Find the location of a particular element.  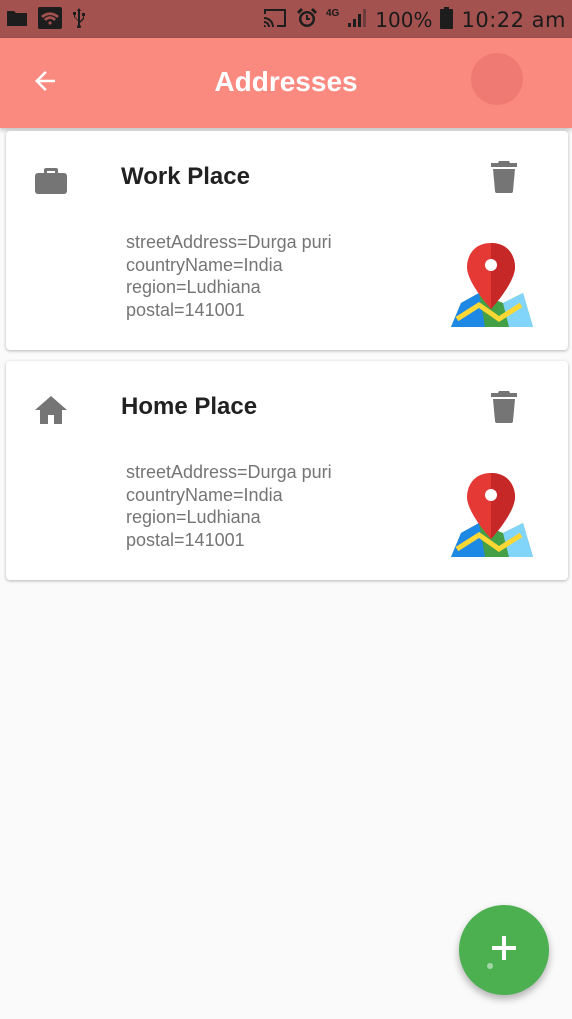

briefcase-icon is located at coordinates (51, 180).